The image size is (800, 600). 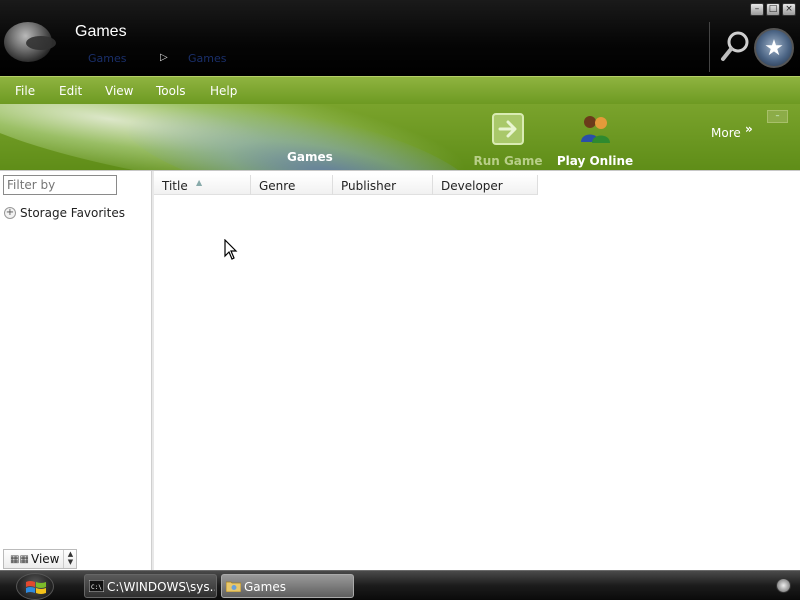 I want to click on column-header: Title ▲ Genre Publisher Developer, so click(x=346, y=185).